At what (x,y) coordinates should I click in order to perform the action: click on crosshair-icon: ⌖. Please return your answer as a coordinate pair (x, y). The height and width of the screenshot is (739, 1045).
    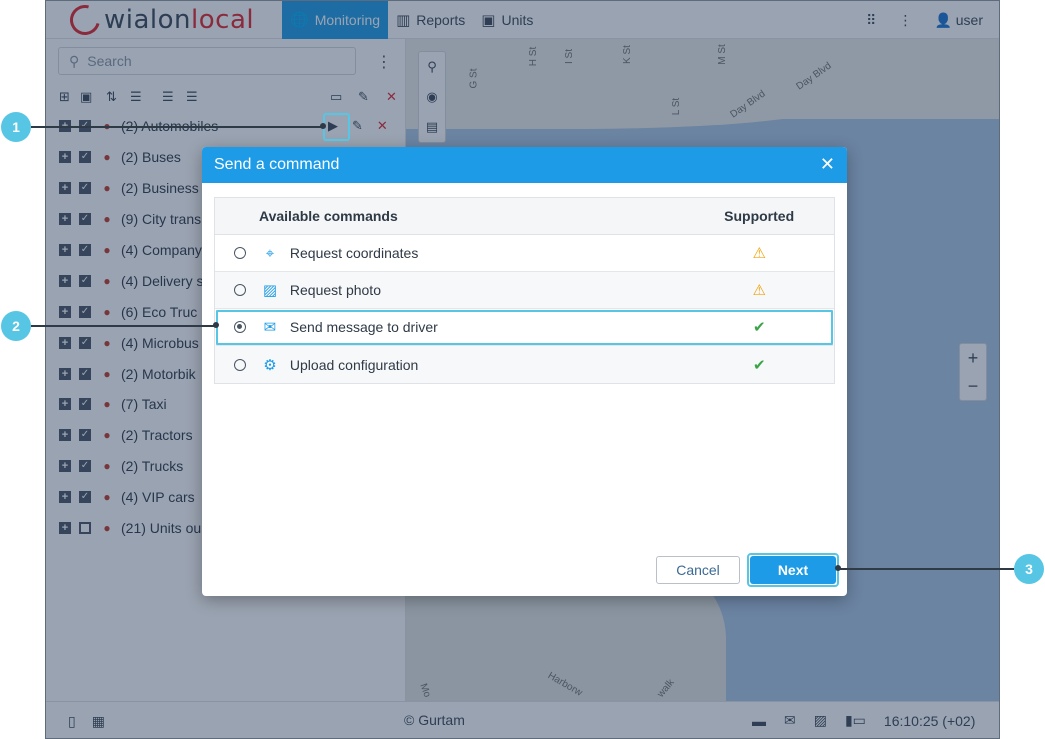
    Looking at the image, I should click on (270, 253).